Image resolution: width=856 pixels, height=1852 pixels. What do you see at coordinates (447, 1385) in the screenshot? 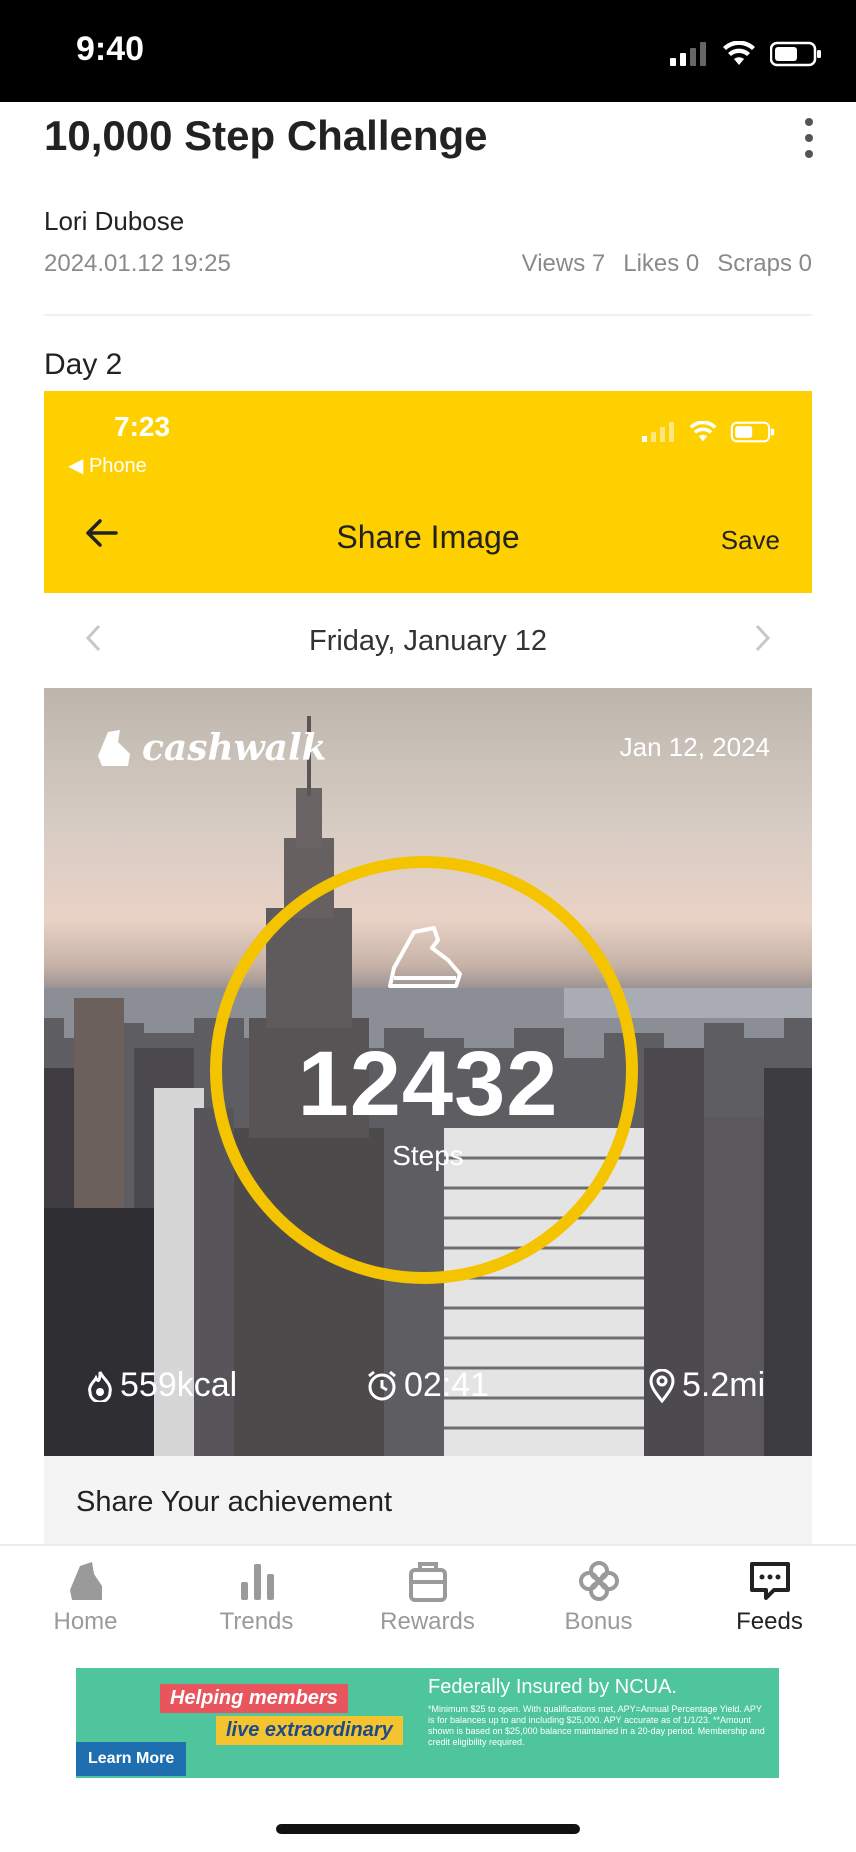
I see `duration-value: 02:41` at bounding box center [447, 1385].